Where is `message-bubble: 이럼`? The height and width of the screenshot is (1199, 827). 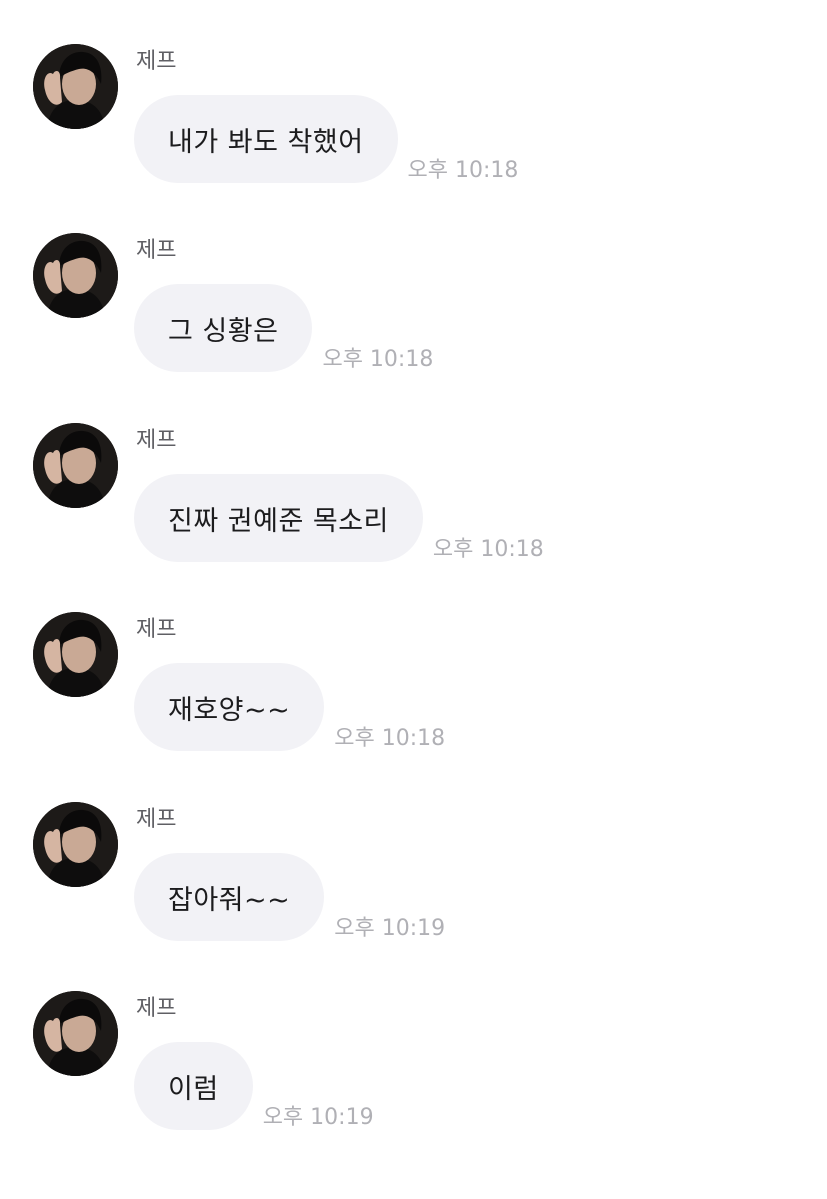 message-bubble: 이럼 is located at coordinates (193, 1086).